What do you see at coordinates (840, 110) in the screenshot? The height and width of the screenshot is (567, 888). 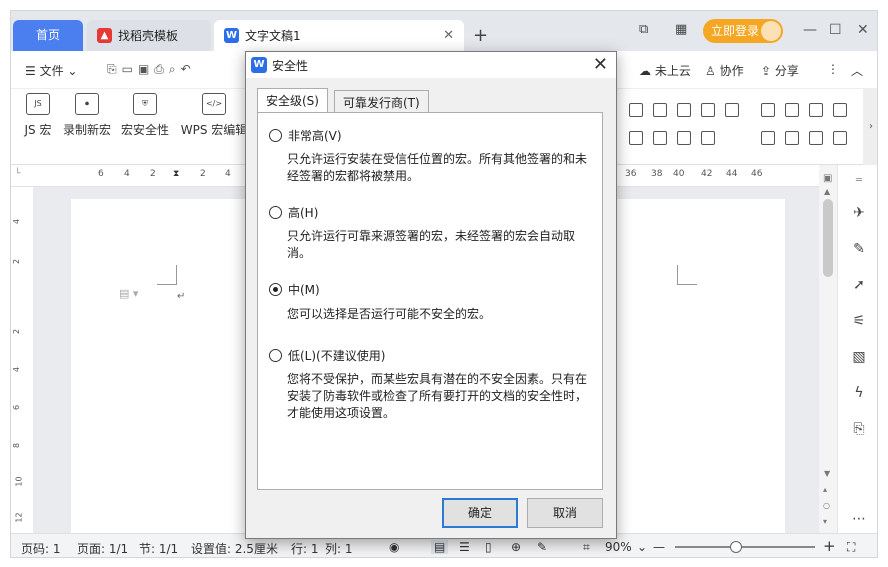 I see `listbox-activex-icon` at bounding box center [840, 110].